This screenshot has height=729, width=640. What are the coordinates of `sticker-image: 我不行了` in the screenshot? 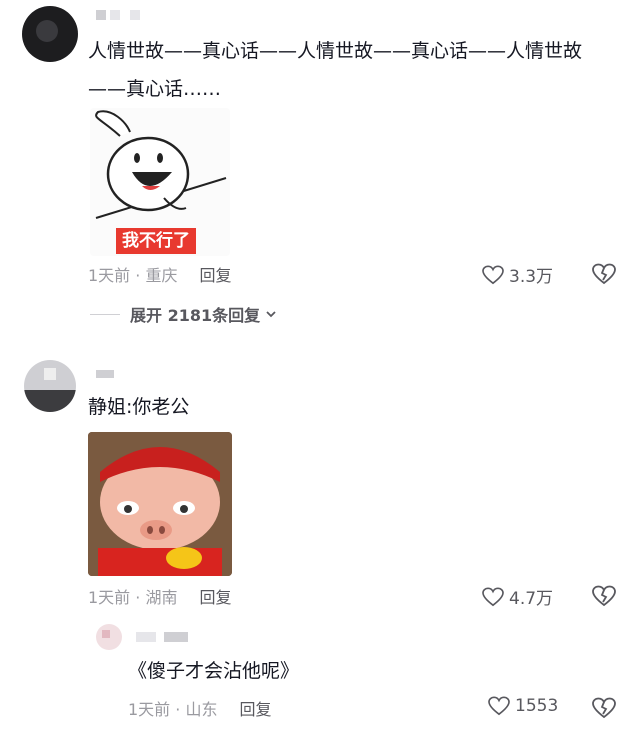 It's located at (160, 182).